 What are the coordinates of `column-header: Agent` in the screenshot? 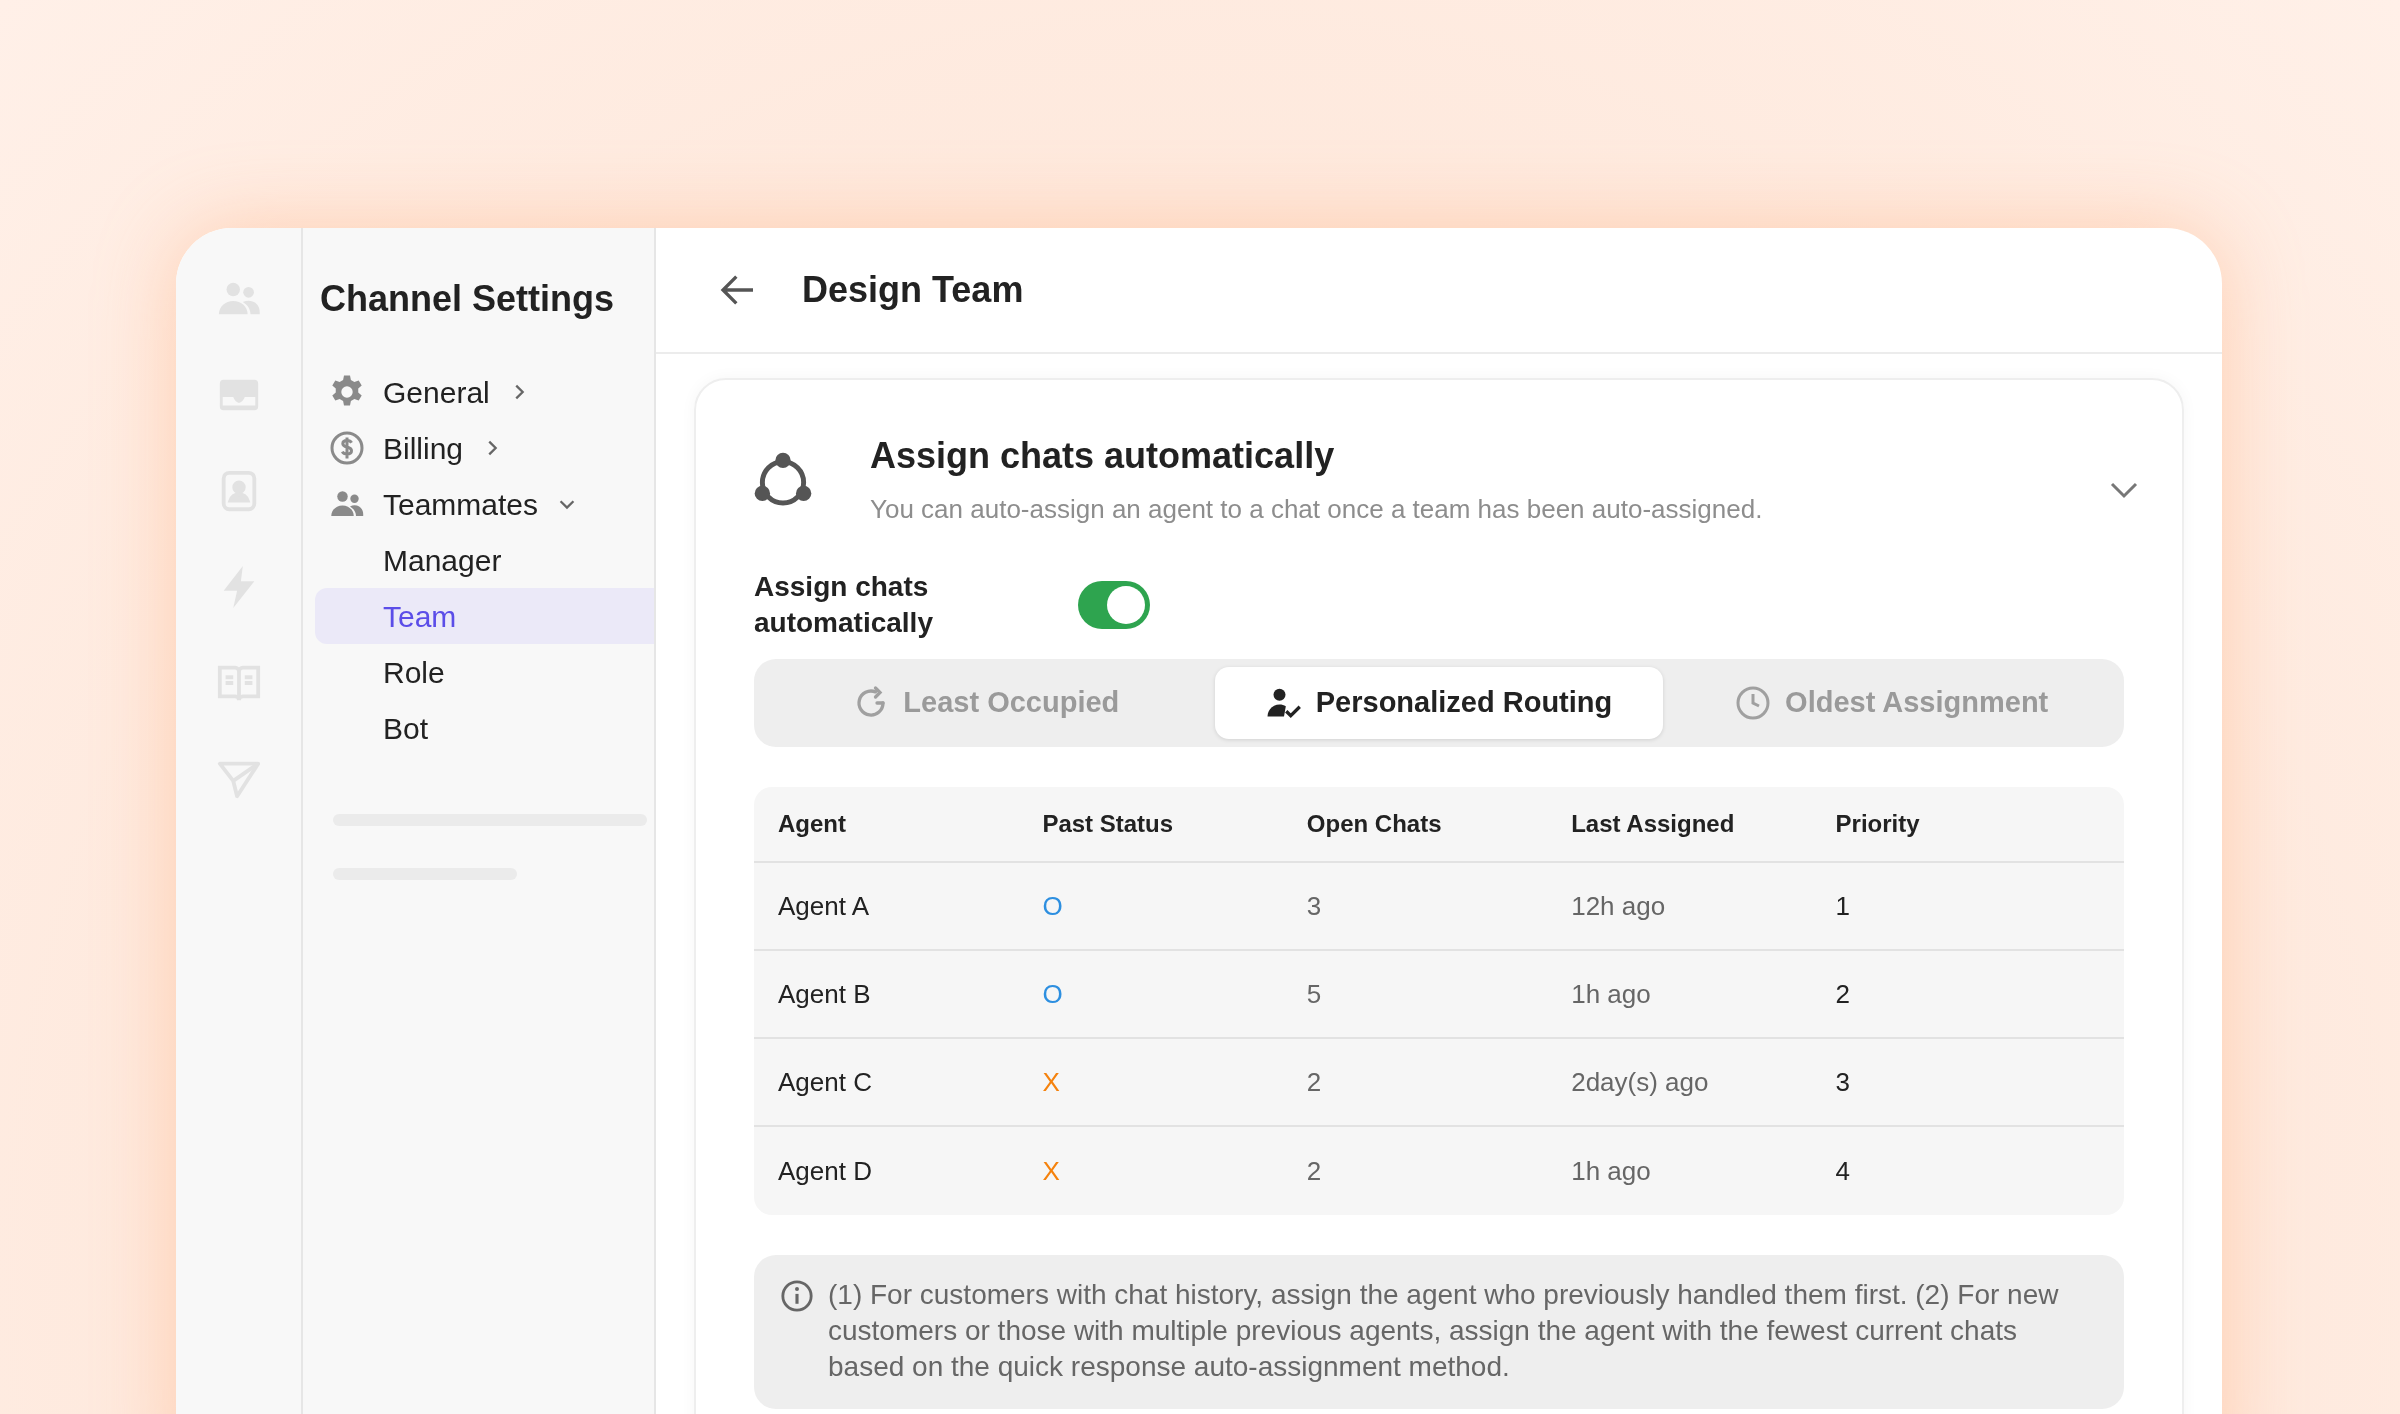 It's located at (812, 824).